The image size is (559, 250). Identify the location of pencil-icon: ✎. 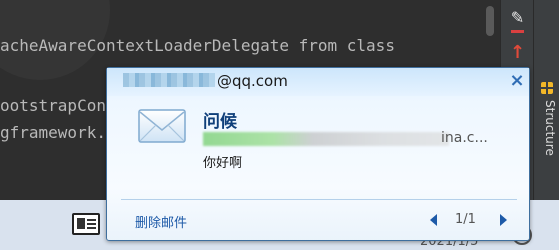
(517, 20).